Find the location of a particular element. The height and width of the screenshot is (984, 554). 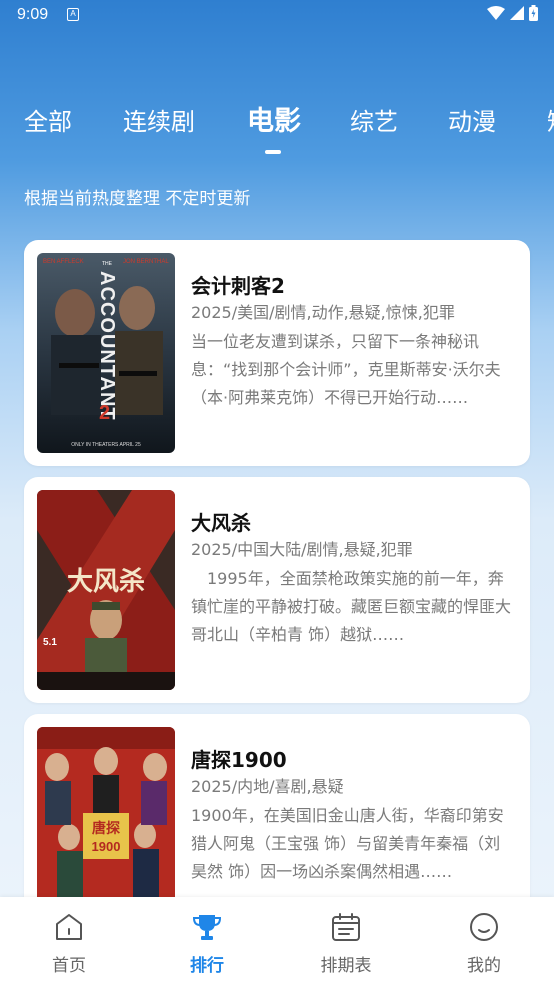

tab-indicator is located at coordinates (273, 152).